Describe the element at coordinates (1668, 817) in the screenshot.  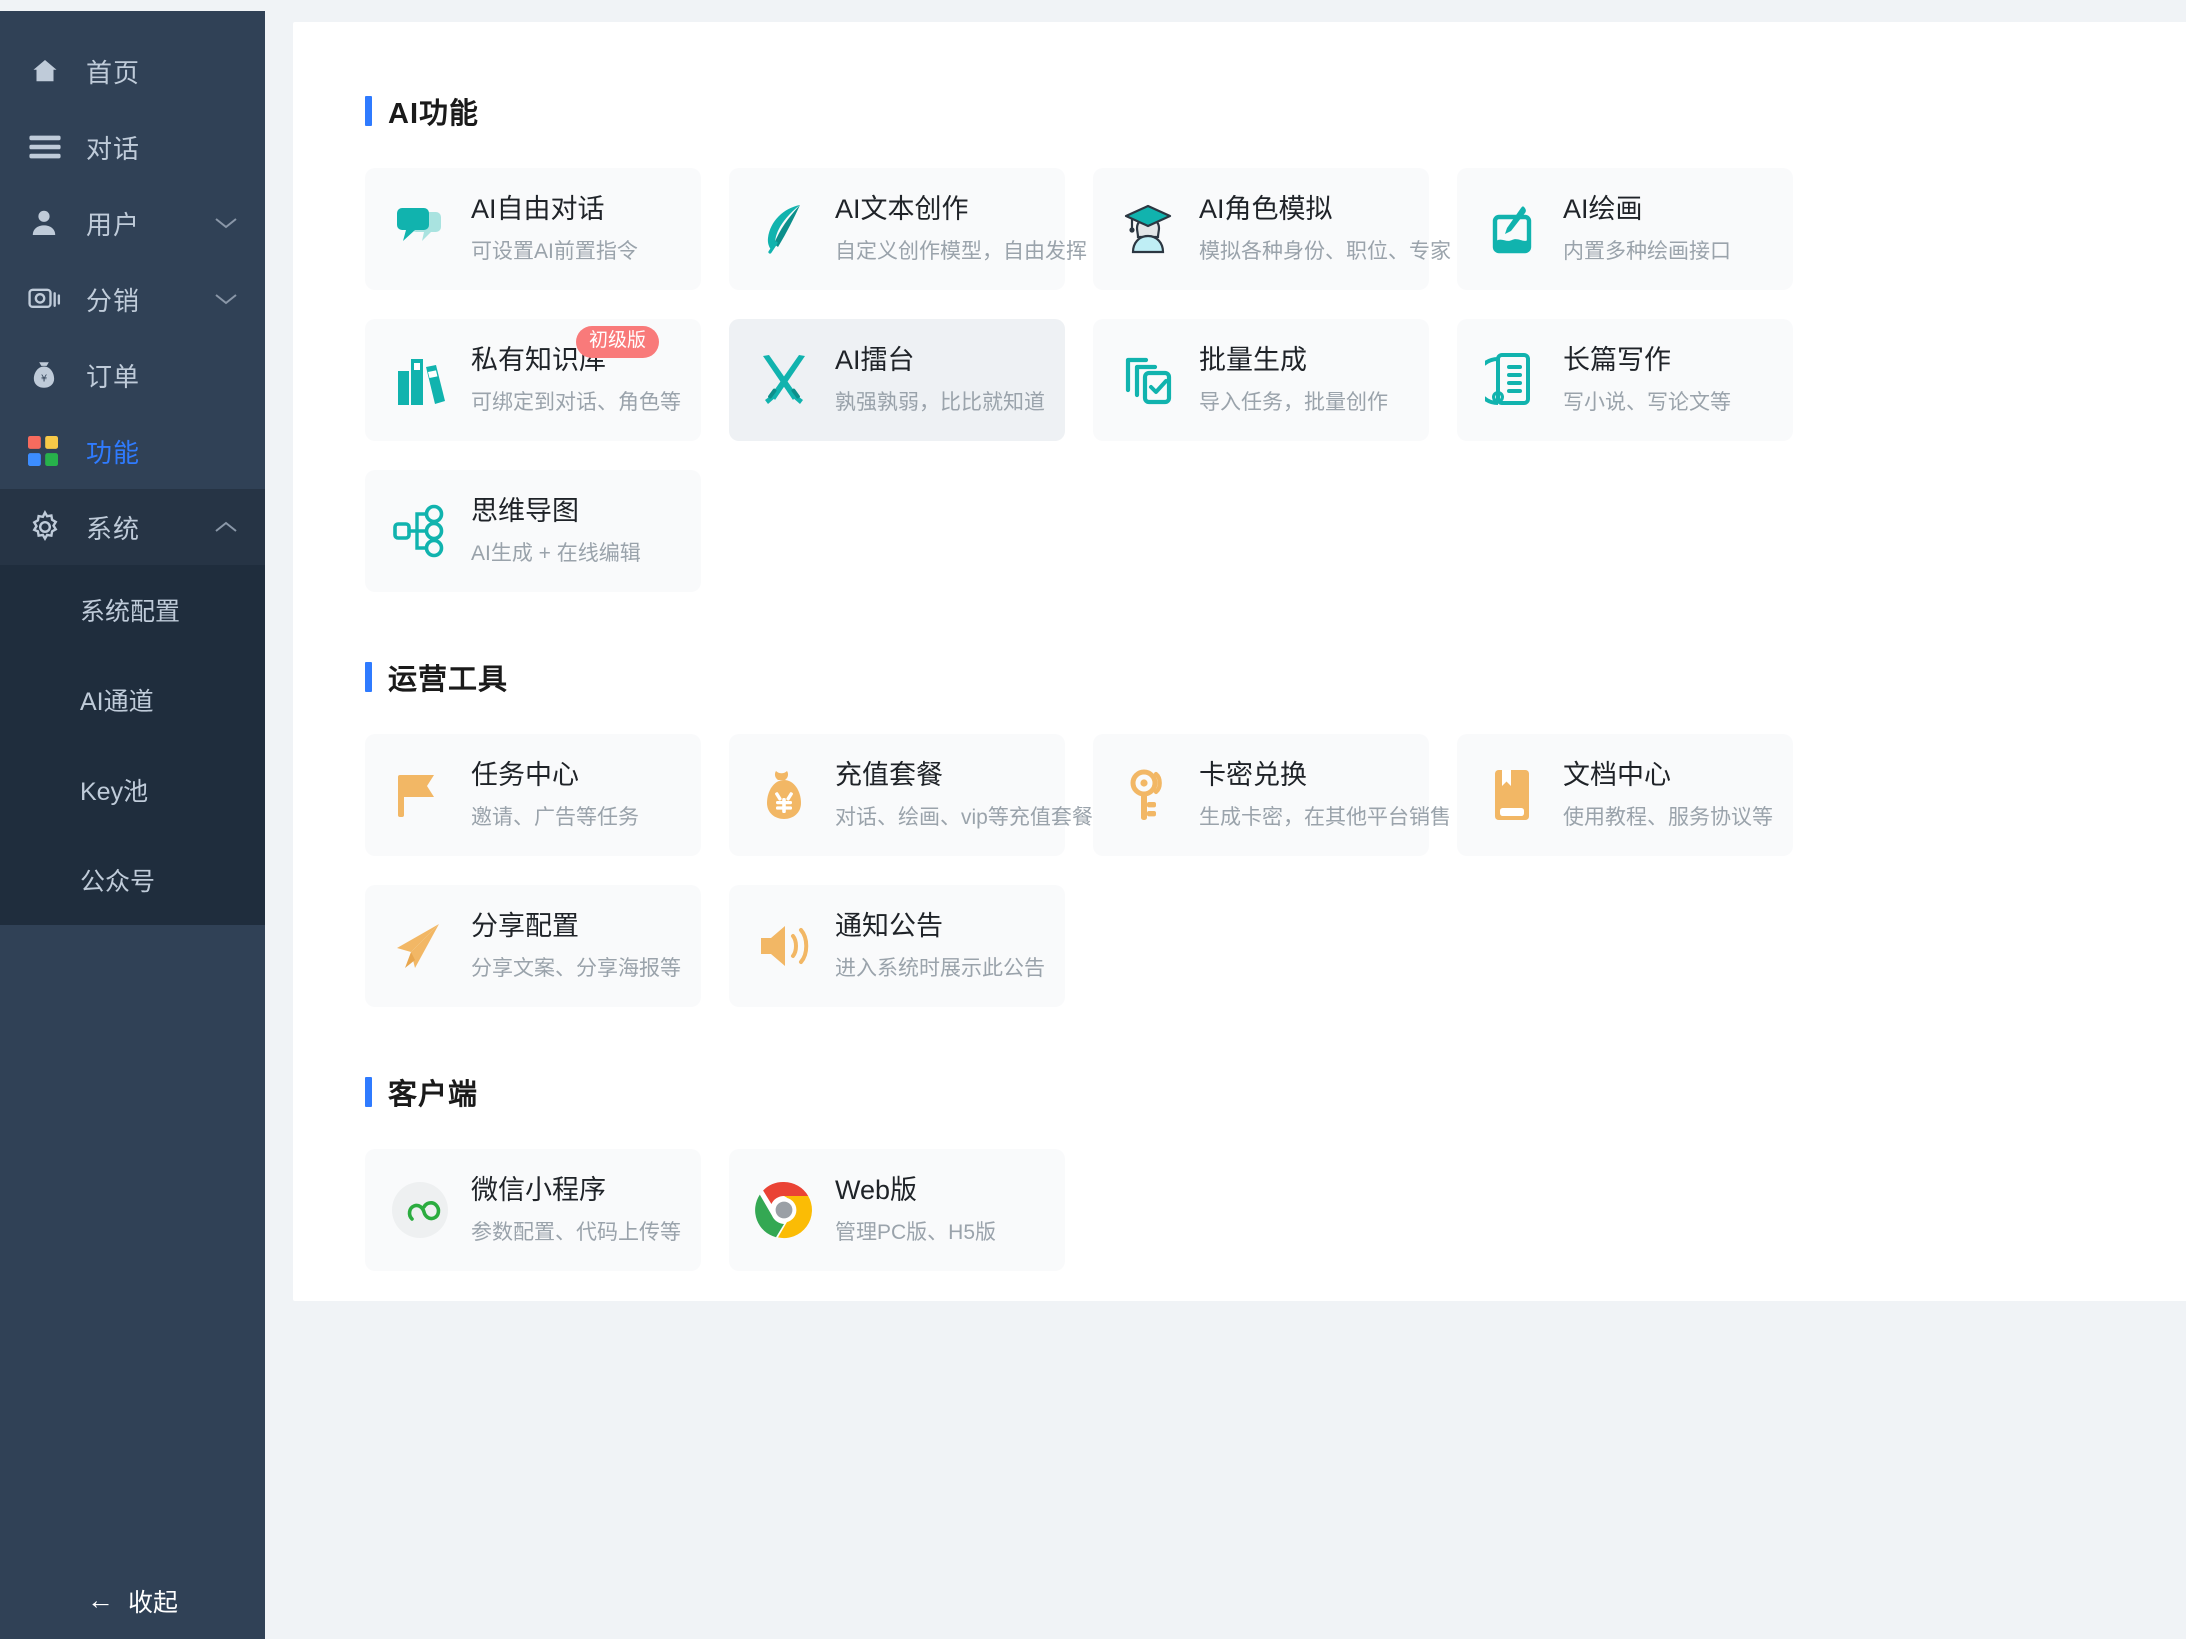
I see `card-desc: 使用教程、服务协议等` at that location.